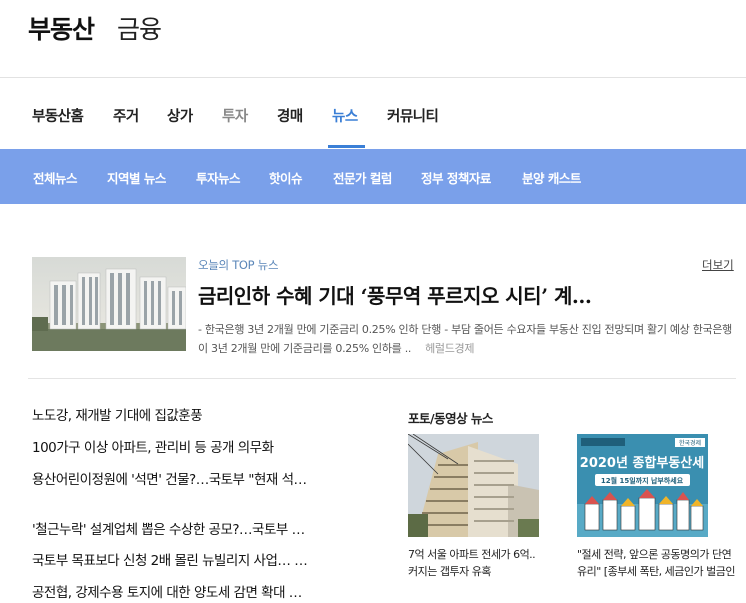 The width and height of the screenshot is (746, 603). Describe the element at coordinates (61, 28) in the screenshot. I see `brand-title: 부동산` at that location.